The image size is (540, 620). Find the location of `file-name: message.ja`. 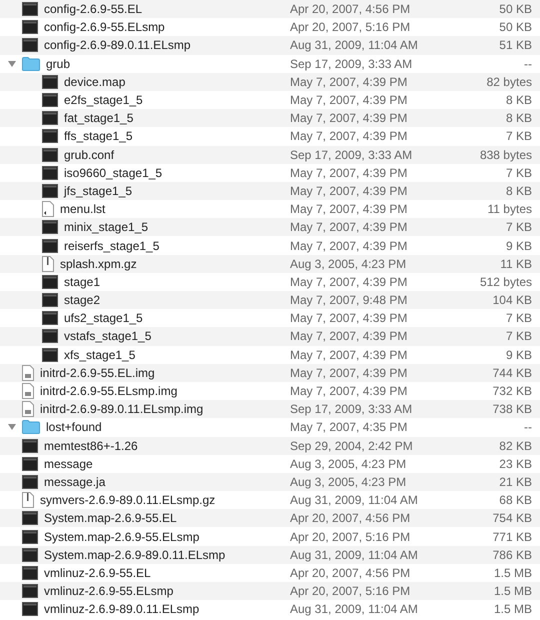

file-name: message.ja is located at coordinates (75, 481).